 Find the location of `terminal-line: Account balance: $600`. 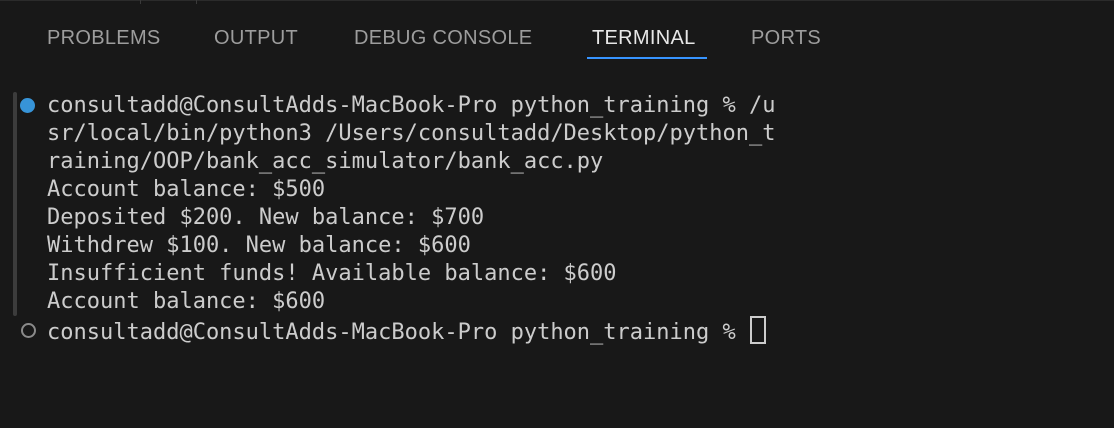

terminal-line: Account balance: $600 is located at coordinates (186, 301).